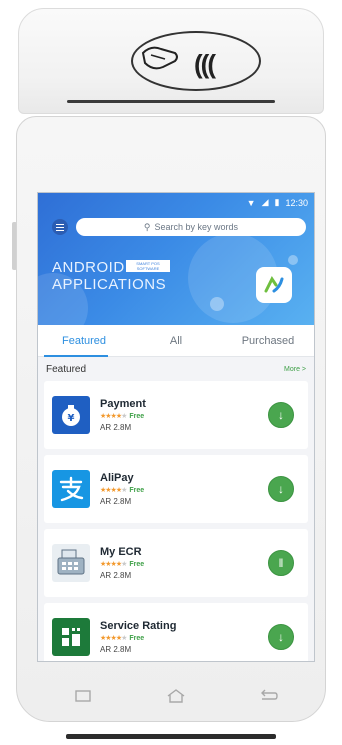  I want to click on alipay-icon, so click(71, 489).